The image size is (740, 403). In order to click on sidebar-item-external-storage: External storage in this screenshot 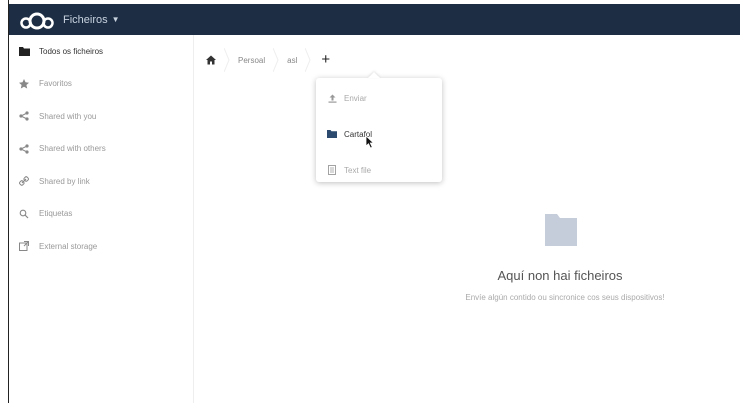, I will do `click(101, 246)`.